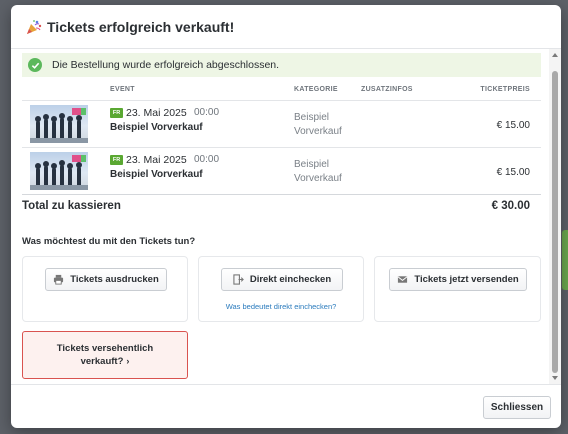 This screenshot has height=434, width=568. I want to click on chevron-right-icon: ›, so click(128, 361).